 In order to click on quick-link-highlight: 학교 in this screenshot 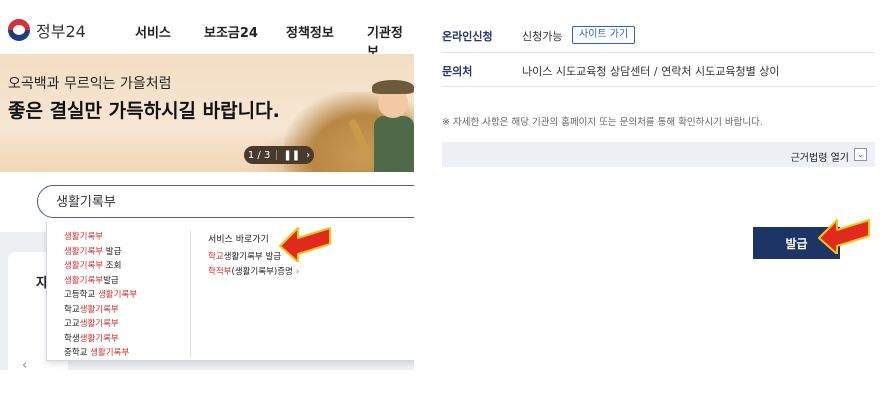, I will do `click(216, 257)`.